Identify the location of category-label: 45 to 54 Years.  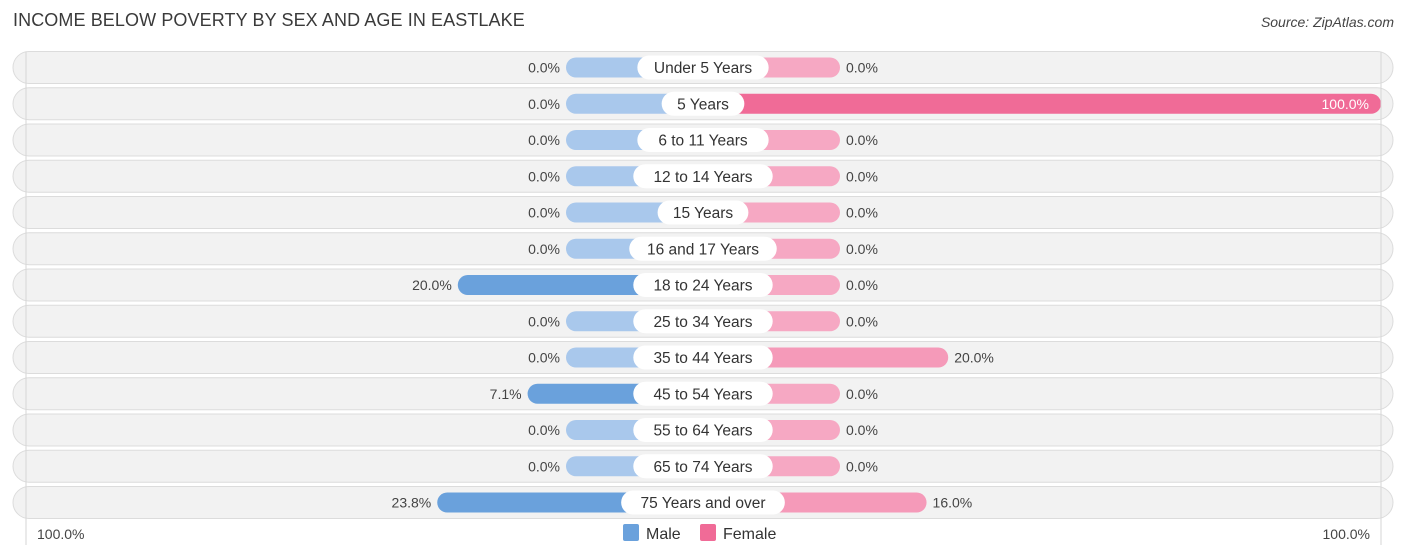
(702, 394).